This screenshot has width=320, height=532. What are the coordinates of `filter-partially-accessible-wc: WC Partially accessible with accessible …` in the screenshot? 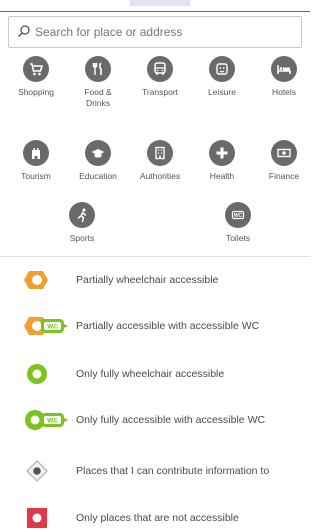 It's located at (155, 326).